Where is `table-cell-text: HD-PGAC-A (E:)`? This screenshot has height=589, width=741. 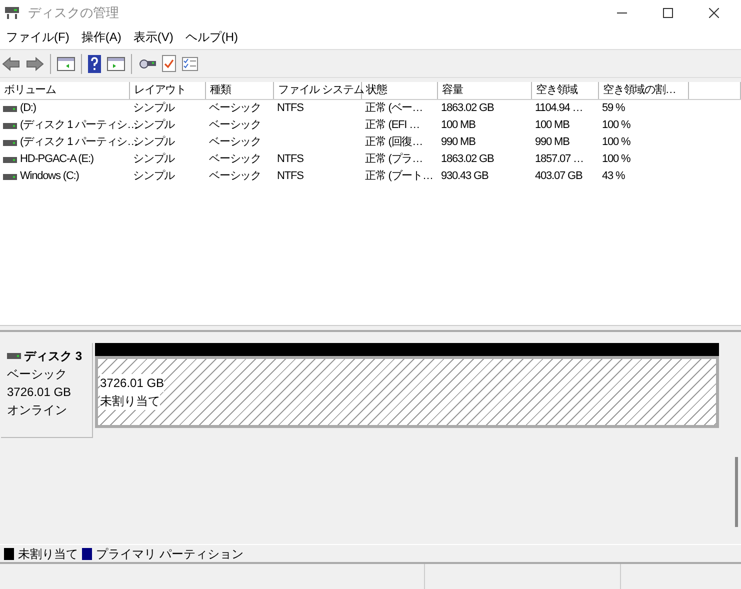
table-cell-text: HD-PGAC-A (E:) is located at coordinates (57, 160).